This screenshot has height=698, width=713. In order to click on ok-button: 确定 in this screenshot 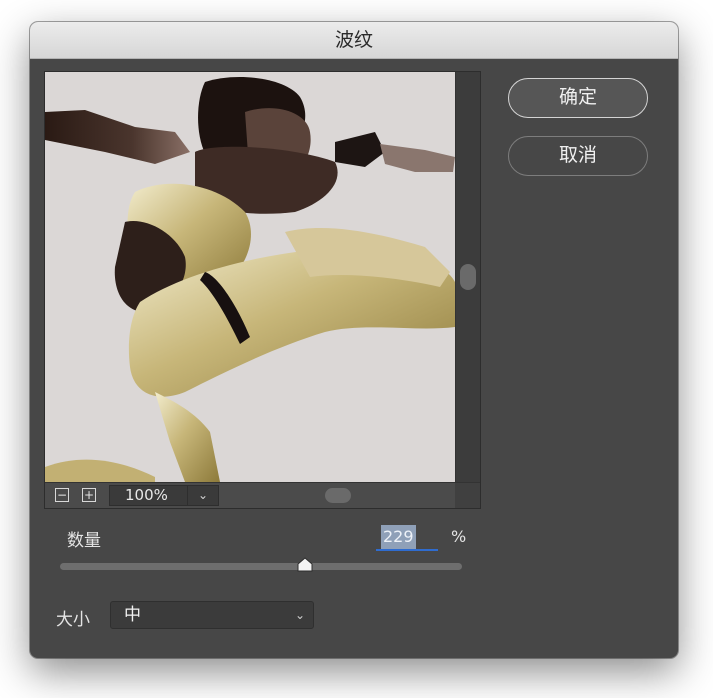, I will do `click(578, 98)`.